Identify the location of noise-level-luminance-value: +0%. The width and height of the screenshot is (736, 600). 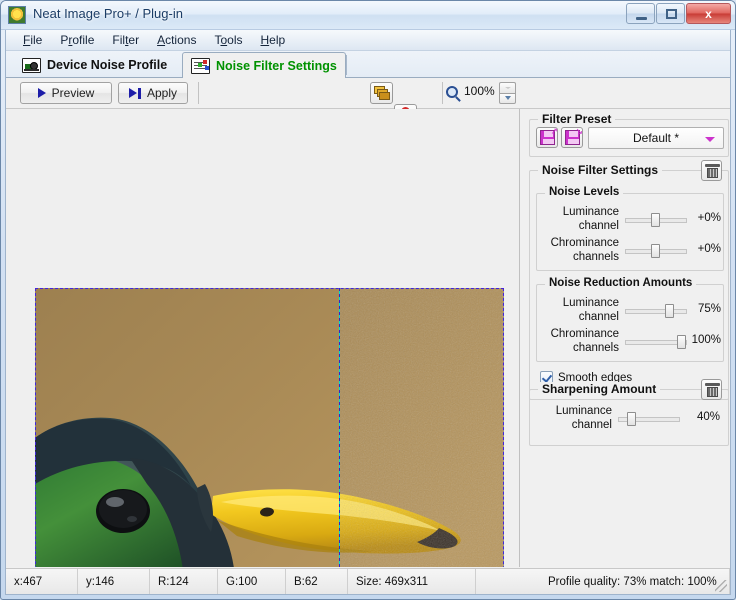
(709, 218).